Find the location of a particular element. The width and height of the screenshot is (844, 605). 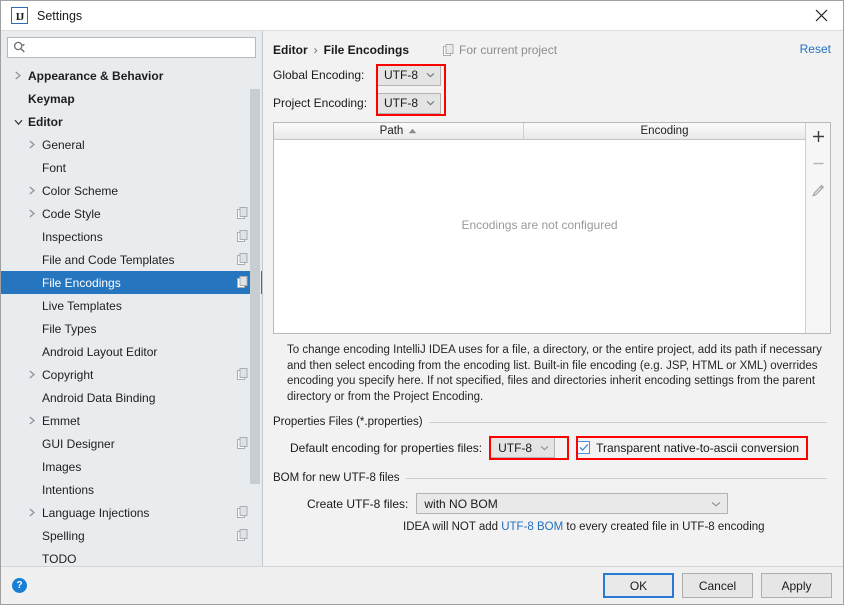

sidebar-item-keymap: Keymap is located at coordinates (131, 98).